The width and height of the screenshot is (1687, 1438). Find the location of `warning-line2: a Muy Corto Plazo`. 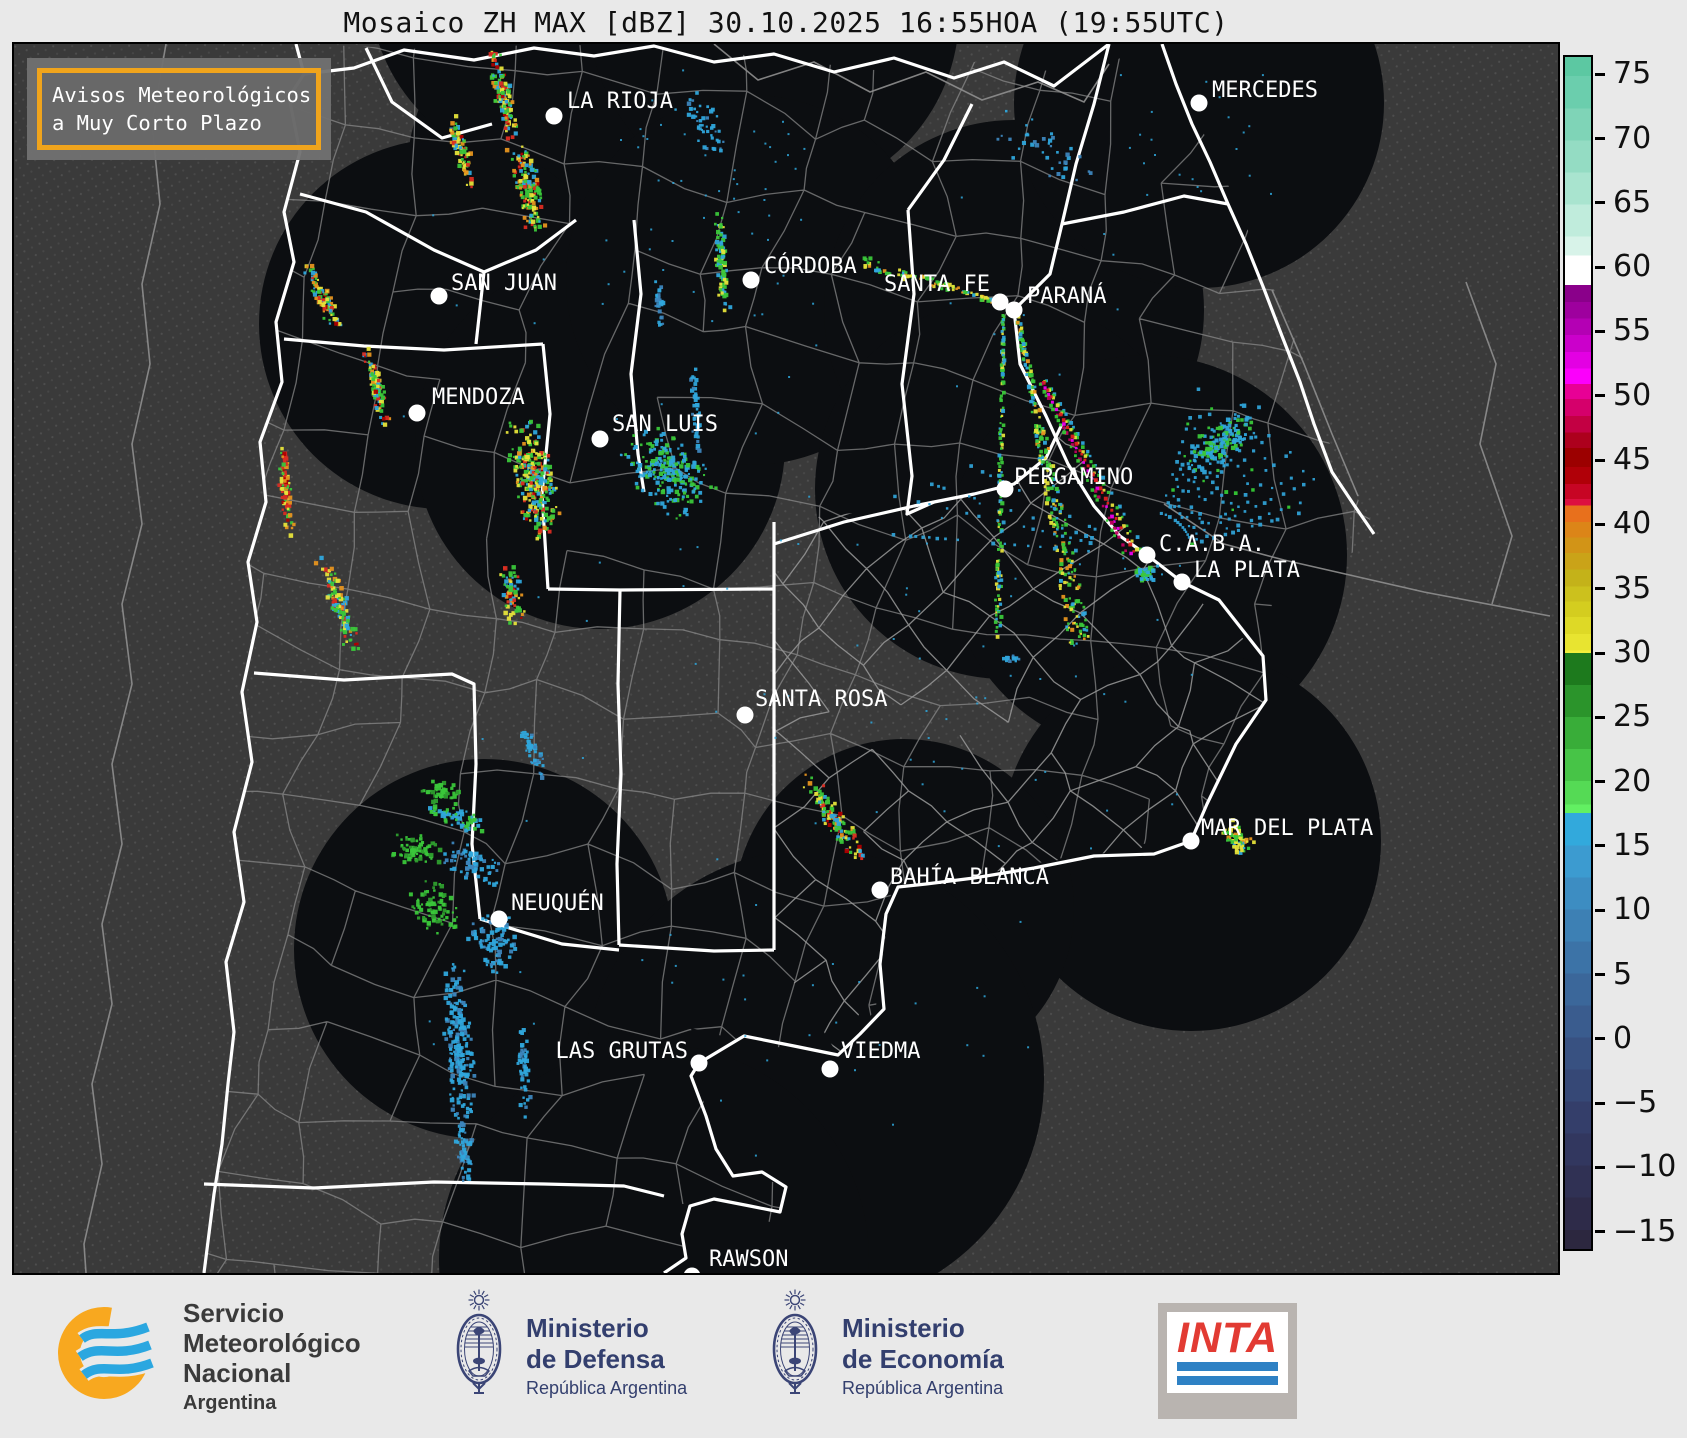

warning-line2: a Muy Corto Plazo is located at coordinates (157, 123).